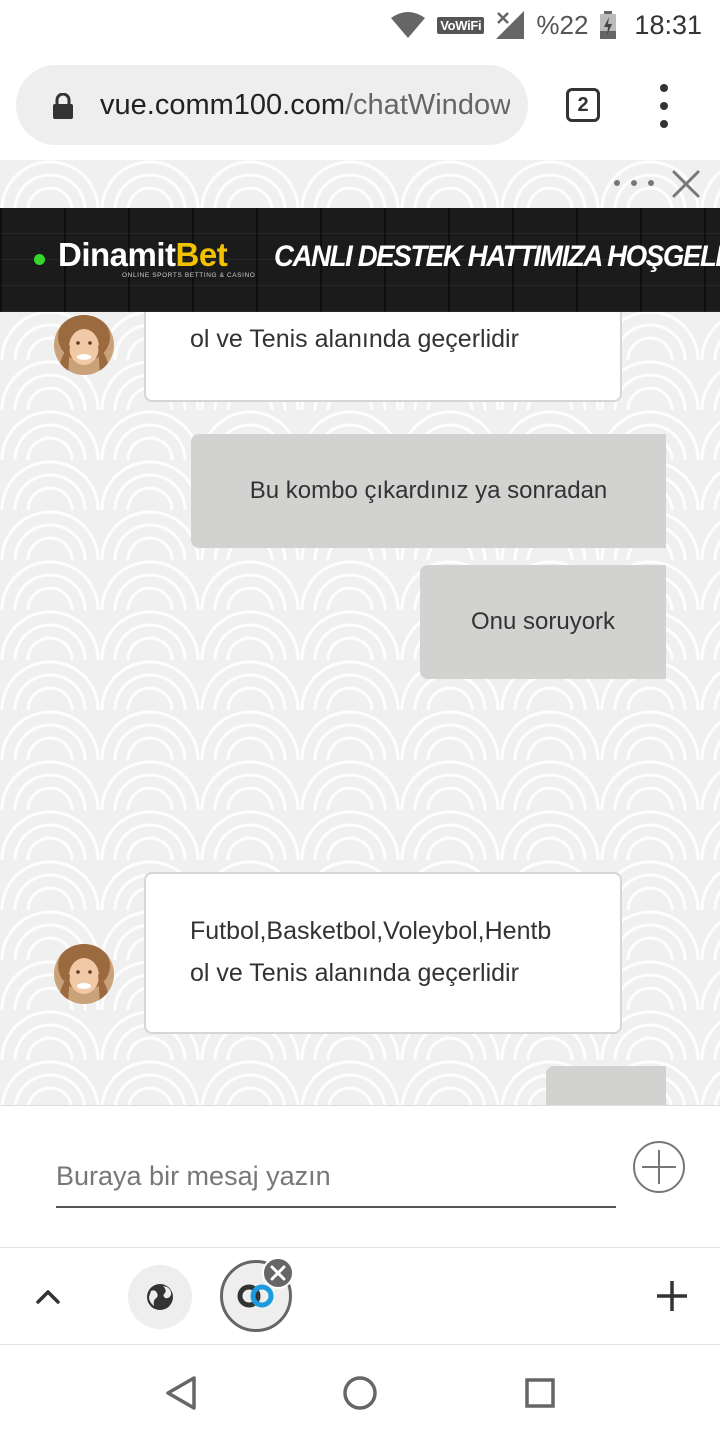 The width and height of the screenshot is (720, 1440). Describe the element at coordinates (371, 931) in the screenshot. I see `agent-message-text-line: Futbol,Basketbol,Voleybol,Hentb` at that location.